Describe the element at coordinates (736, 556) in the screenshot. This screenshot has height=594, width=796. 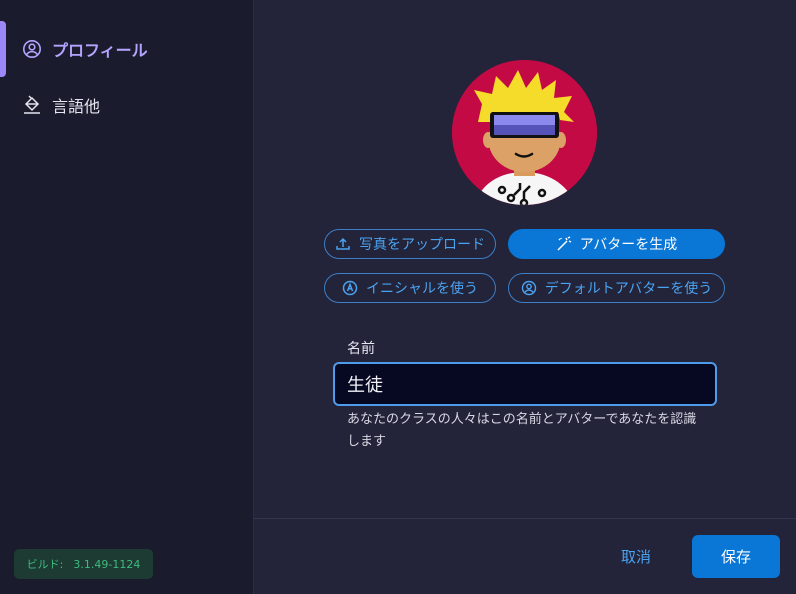
I see `save-button: 保存` at that location.